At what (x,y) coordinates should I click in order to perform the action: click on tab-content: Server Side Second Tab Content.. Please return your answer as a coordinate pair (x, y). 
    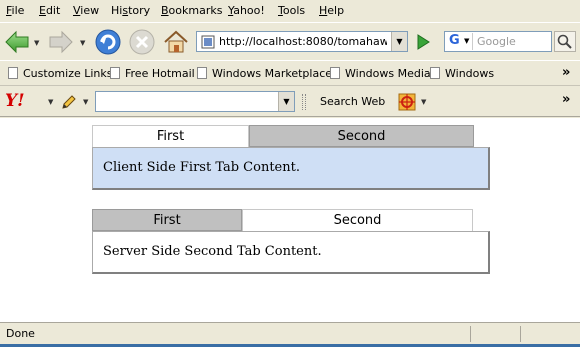
    Looking at the image, I should click on (291, 252).